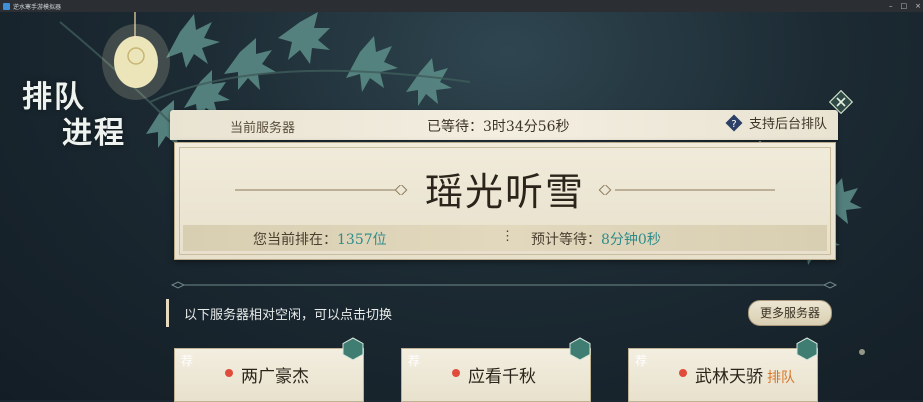 This screenshot has height=402, width=923. I want to click on server-card-name: 两广豪杰, so click(275, 374).